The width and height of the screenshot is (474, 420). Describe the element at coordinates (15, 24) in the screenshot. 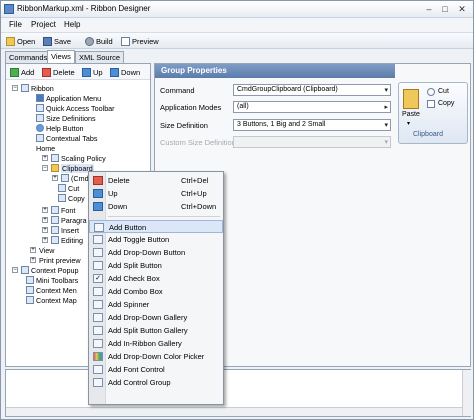

I see `menu-file: File` at that location.